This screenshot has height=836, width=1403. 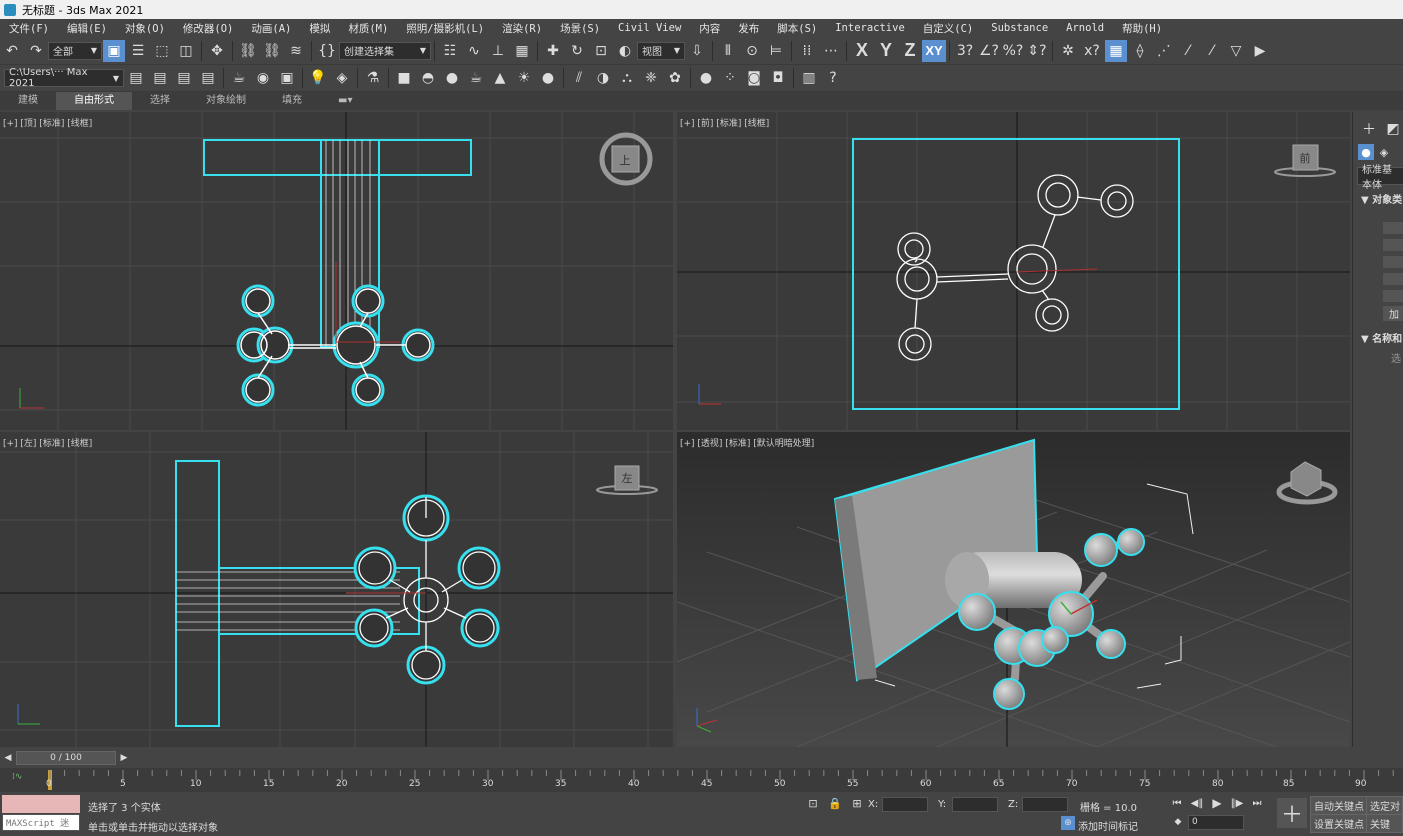 What do you see at coordinates (1212, 51) in the screenshot?
I see `face-snap-icon: ⁄` at bounding box center [1212, 51].